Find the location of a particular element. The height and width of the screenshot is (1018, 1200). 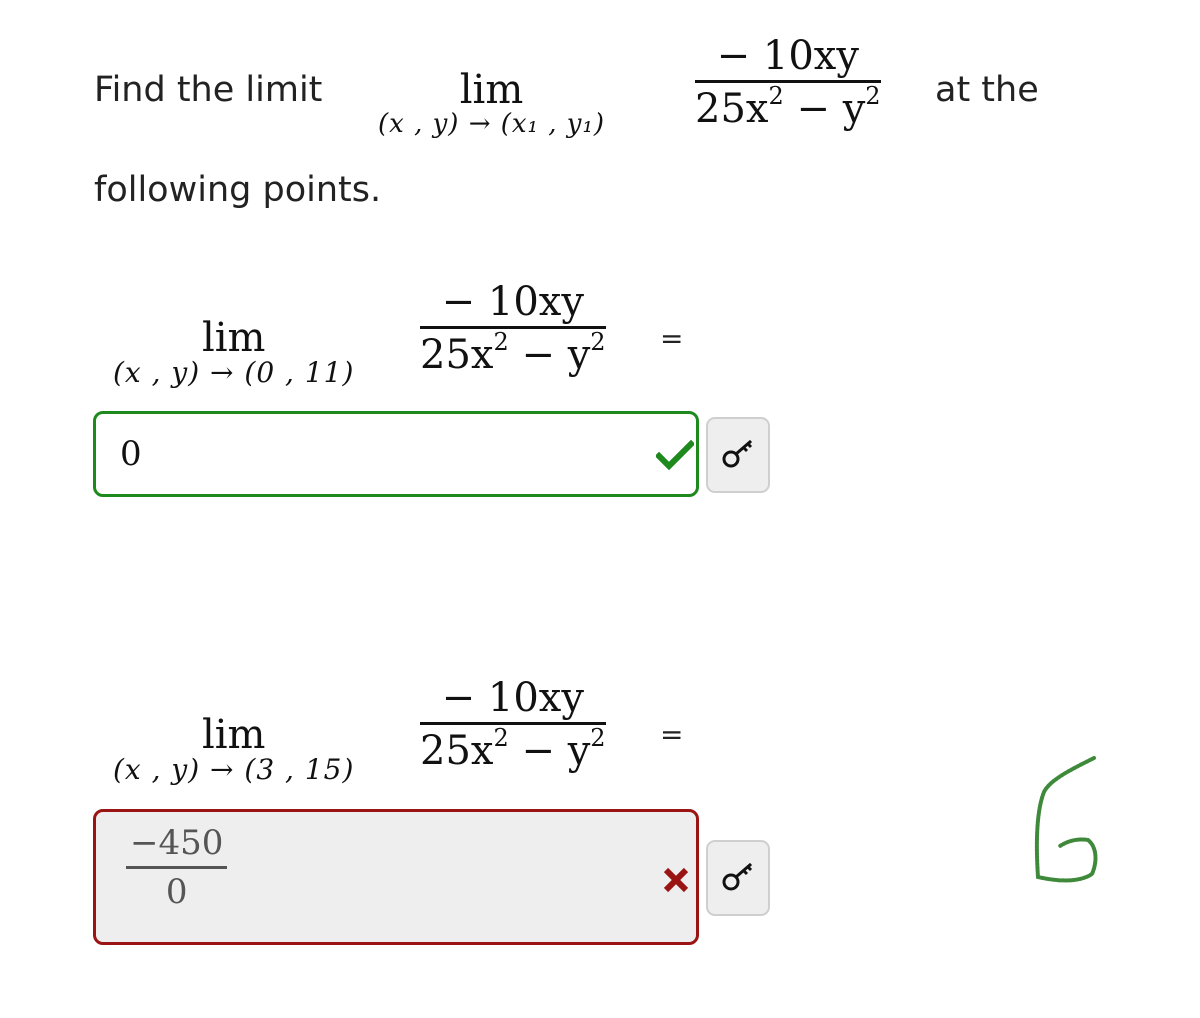

part2-limit-operator: lim (x , y) → (3 , 15) is located at coordinates (233, 750).